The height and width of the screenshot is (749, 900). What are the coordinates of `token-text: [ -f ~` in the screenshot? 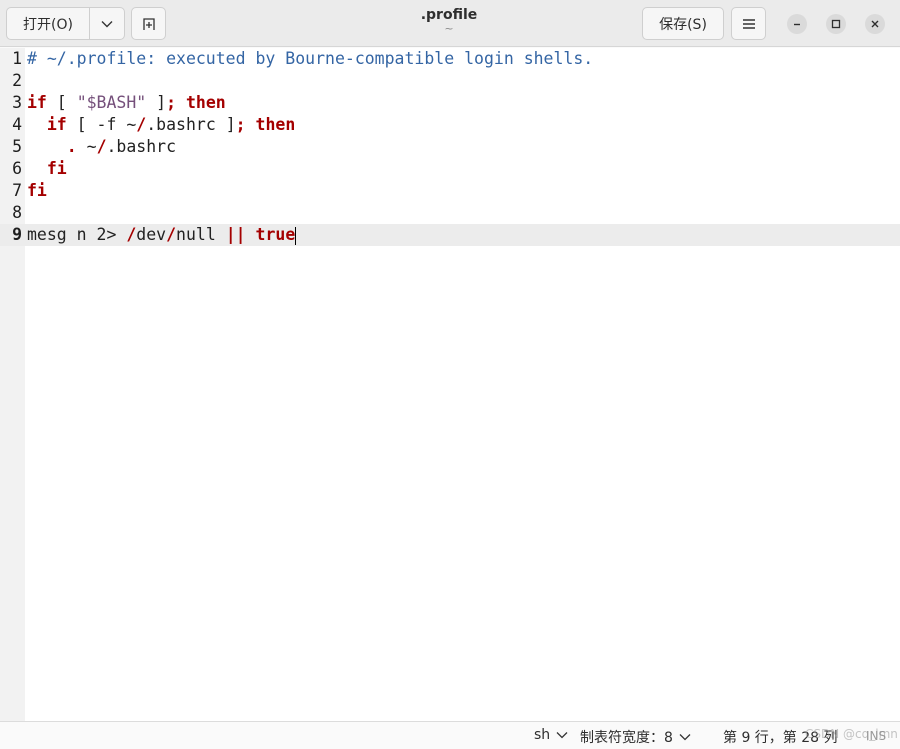 It's located at (101, 124).